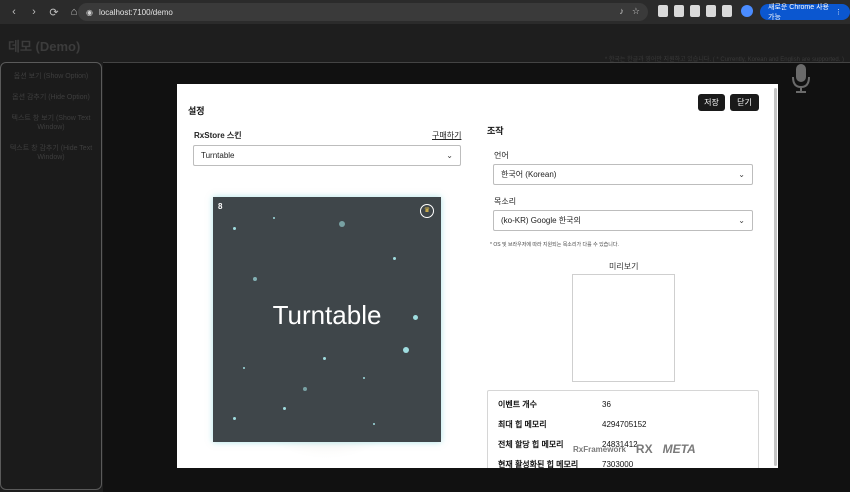 The image size is (850, 492). Describe the element at coordinates (554, 245) in the screenshot. I see `voice-hint: * OS 및 브라우저에 따라 지원되는 목소리가 다를 수 있습니다.` at that location.